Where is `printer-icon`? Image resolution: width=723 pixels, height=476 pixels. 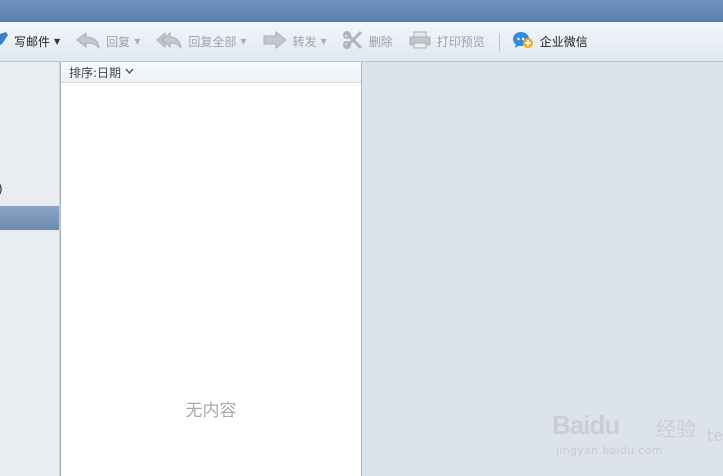
printer-icon is located at coordinates (420, 41).